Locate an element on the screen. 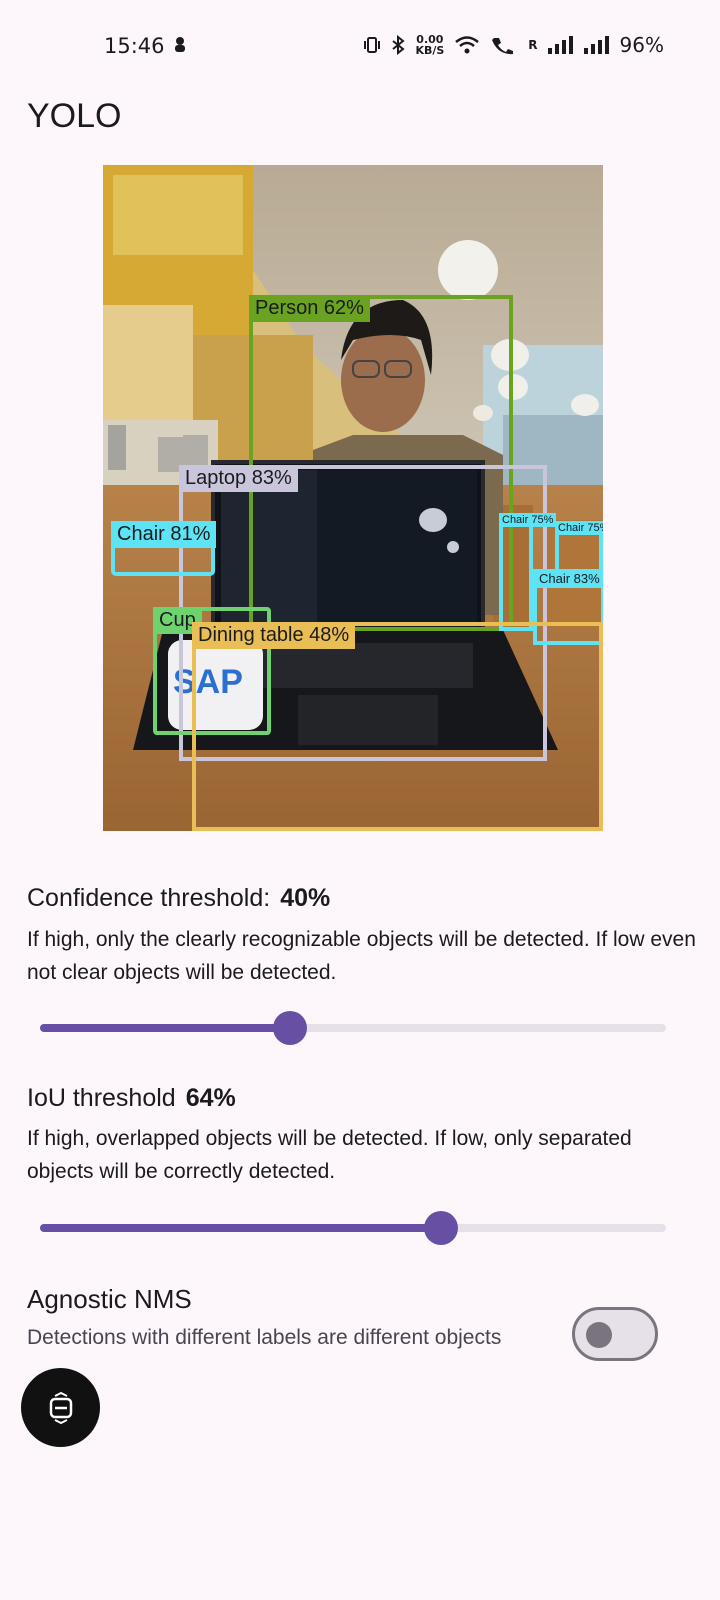  status-icons: 0.00 KB/S R 96% is located at coordinates (513, 45).